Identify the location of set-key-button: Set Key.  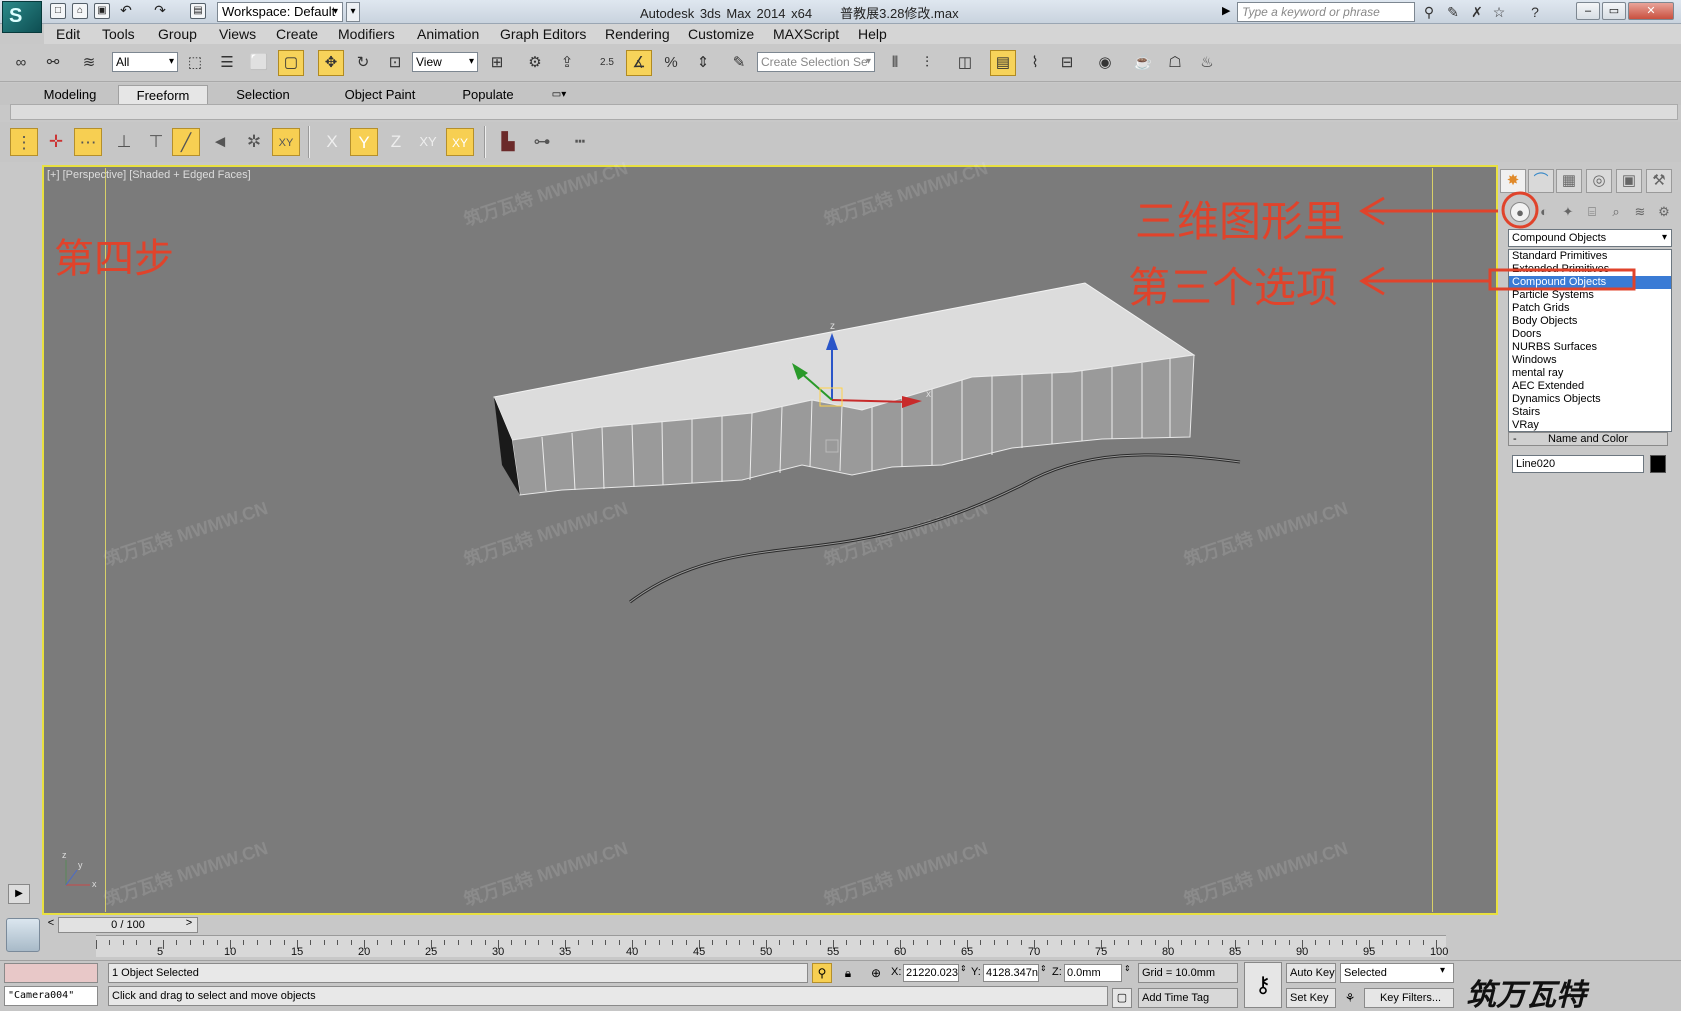
(1311, 998).